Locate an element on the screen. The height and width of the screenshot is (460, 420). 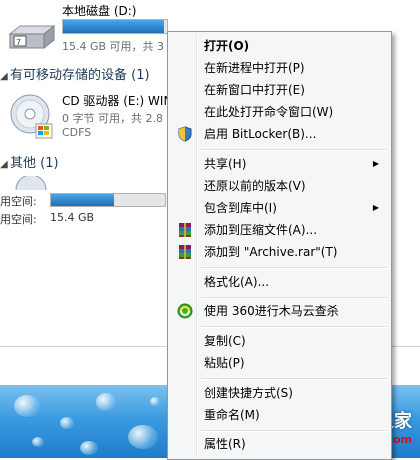
menu-item-label: 还原以前的版本(V) is located at coordinates (255, 186).